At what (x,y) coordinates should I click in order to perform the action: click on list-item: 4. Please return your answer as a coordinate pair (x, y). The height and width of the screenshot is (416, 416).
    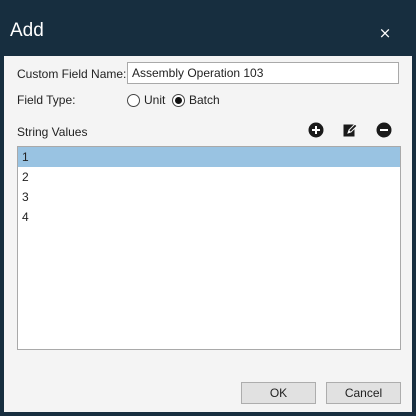
    Looking at the image, I should click on (209, 217).